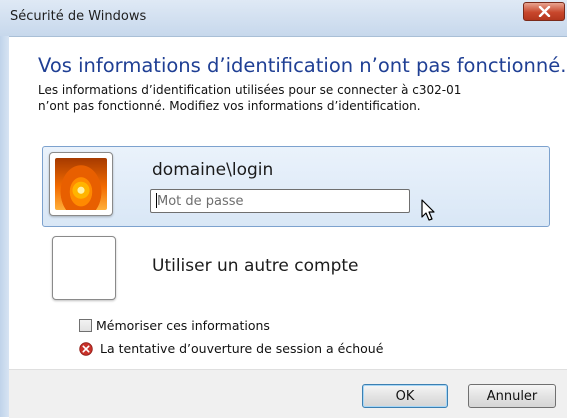 The height and width of the screenshot is (418, 567). Describe the element at coordinates (280, 201) in the screenshot. I see `password-field` at that location.